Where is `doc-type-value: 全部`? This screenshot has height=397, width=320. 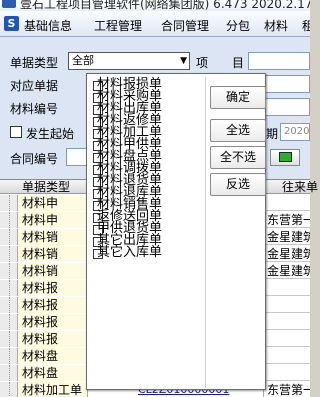 doc-type-value: 全部 is located at coordinates (83, 60).